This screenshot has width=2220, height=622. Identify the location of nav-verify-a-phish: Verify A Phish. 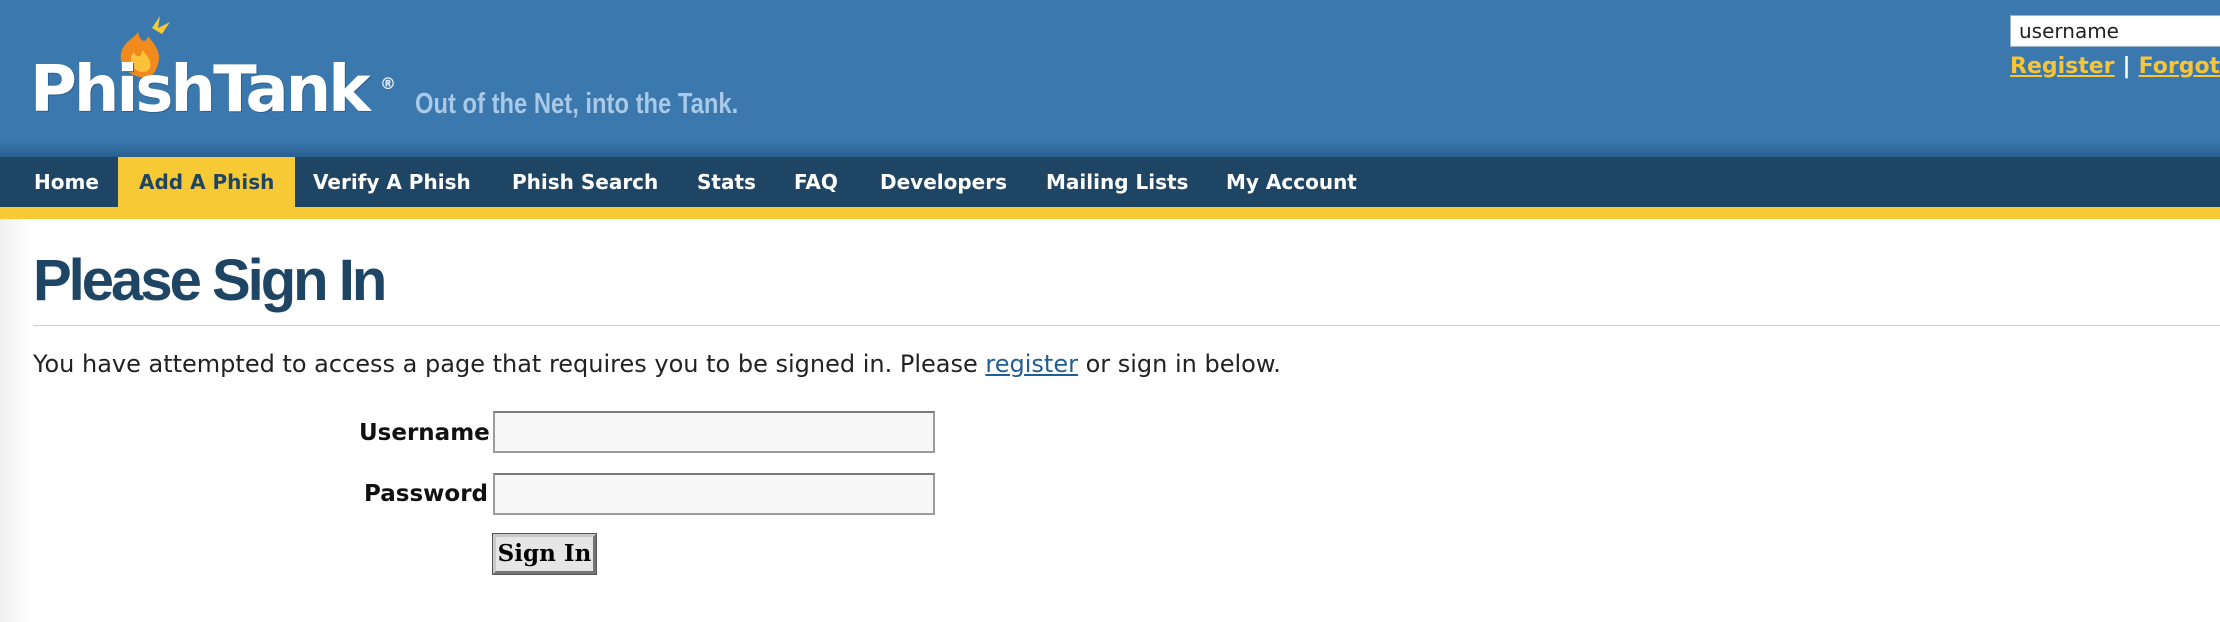
(392, 182).